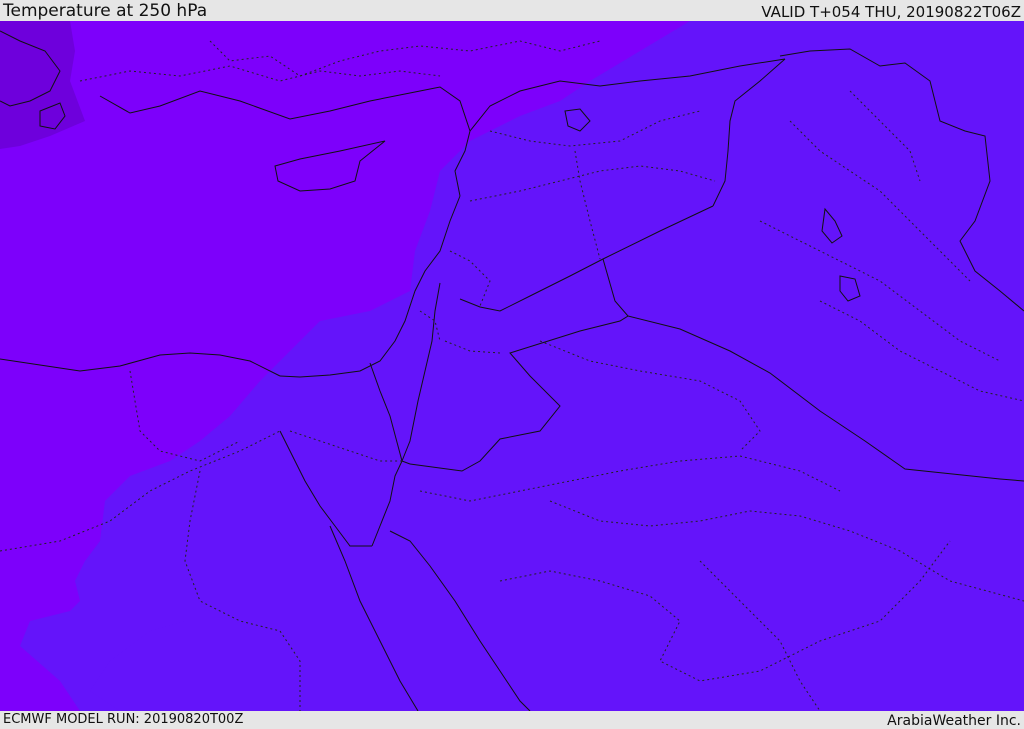  I want to click on valid-time: VALID T+054 THU, 20190822T06Z, so click(891, 12).